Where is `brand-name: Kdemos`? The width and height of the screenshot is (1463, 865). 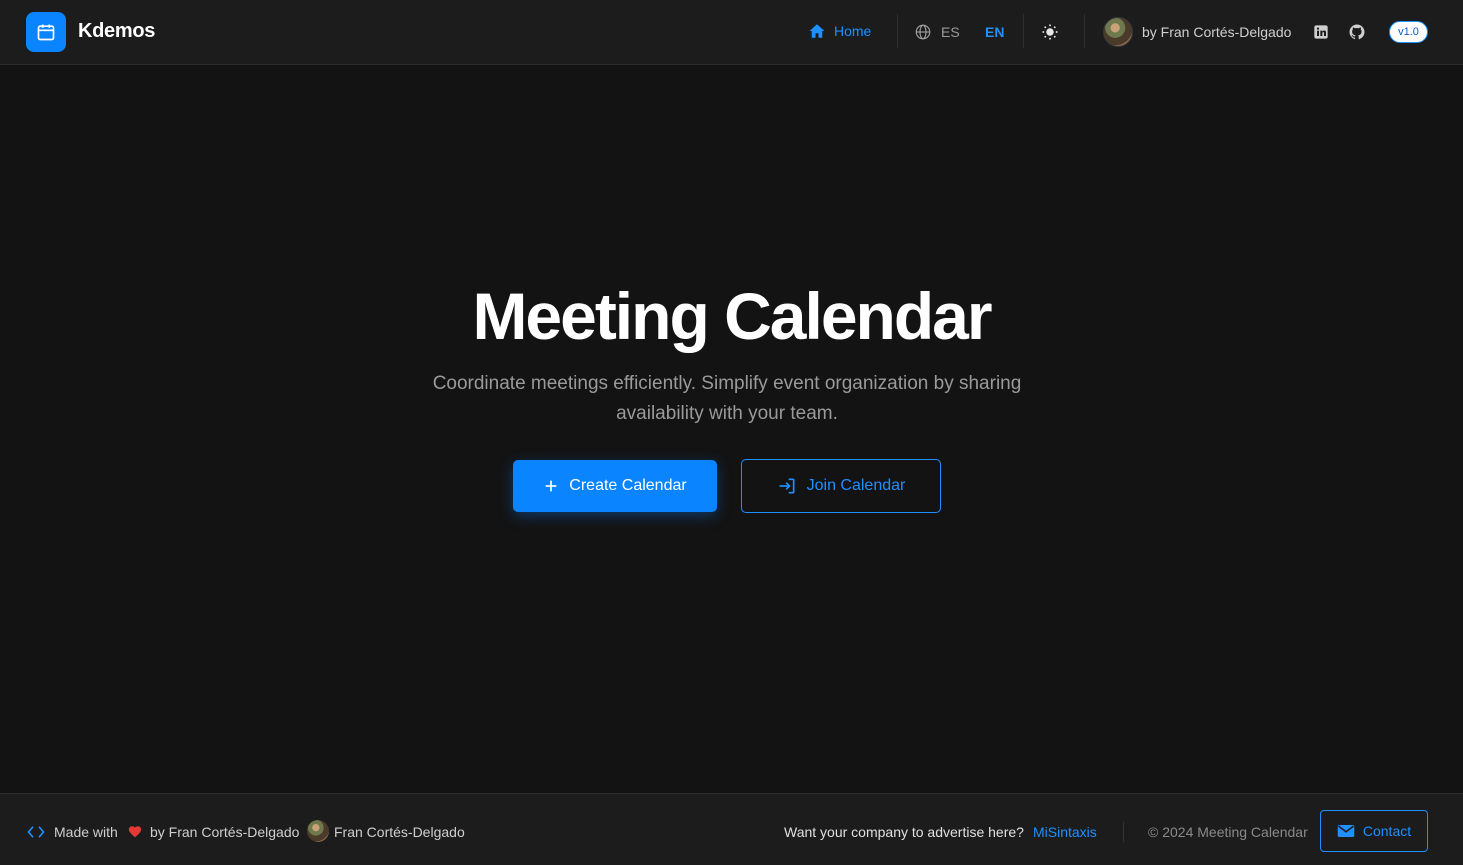
brand-name: Kdemos is located at coordinates (116, 31).